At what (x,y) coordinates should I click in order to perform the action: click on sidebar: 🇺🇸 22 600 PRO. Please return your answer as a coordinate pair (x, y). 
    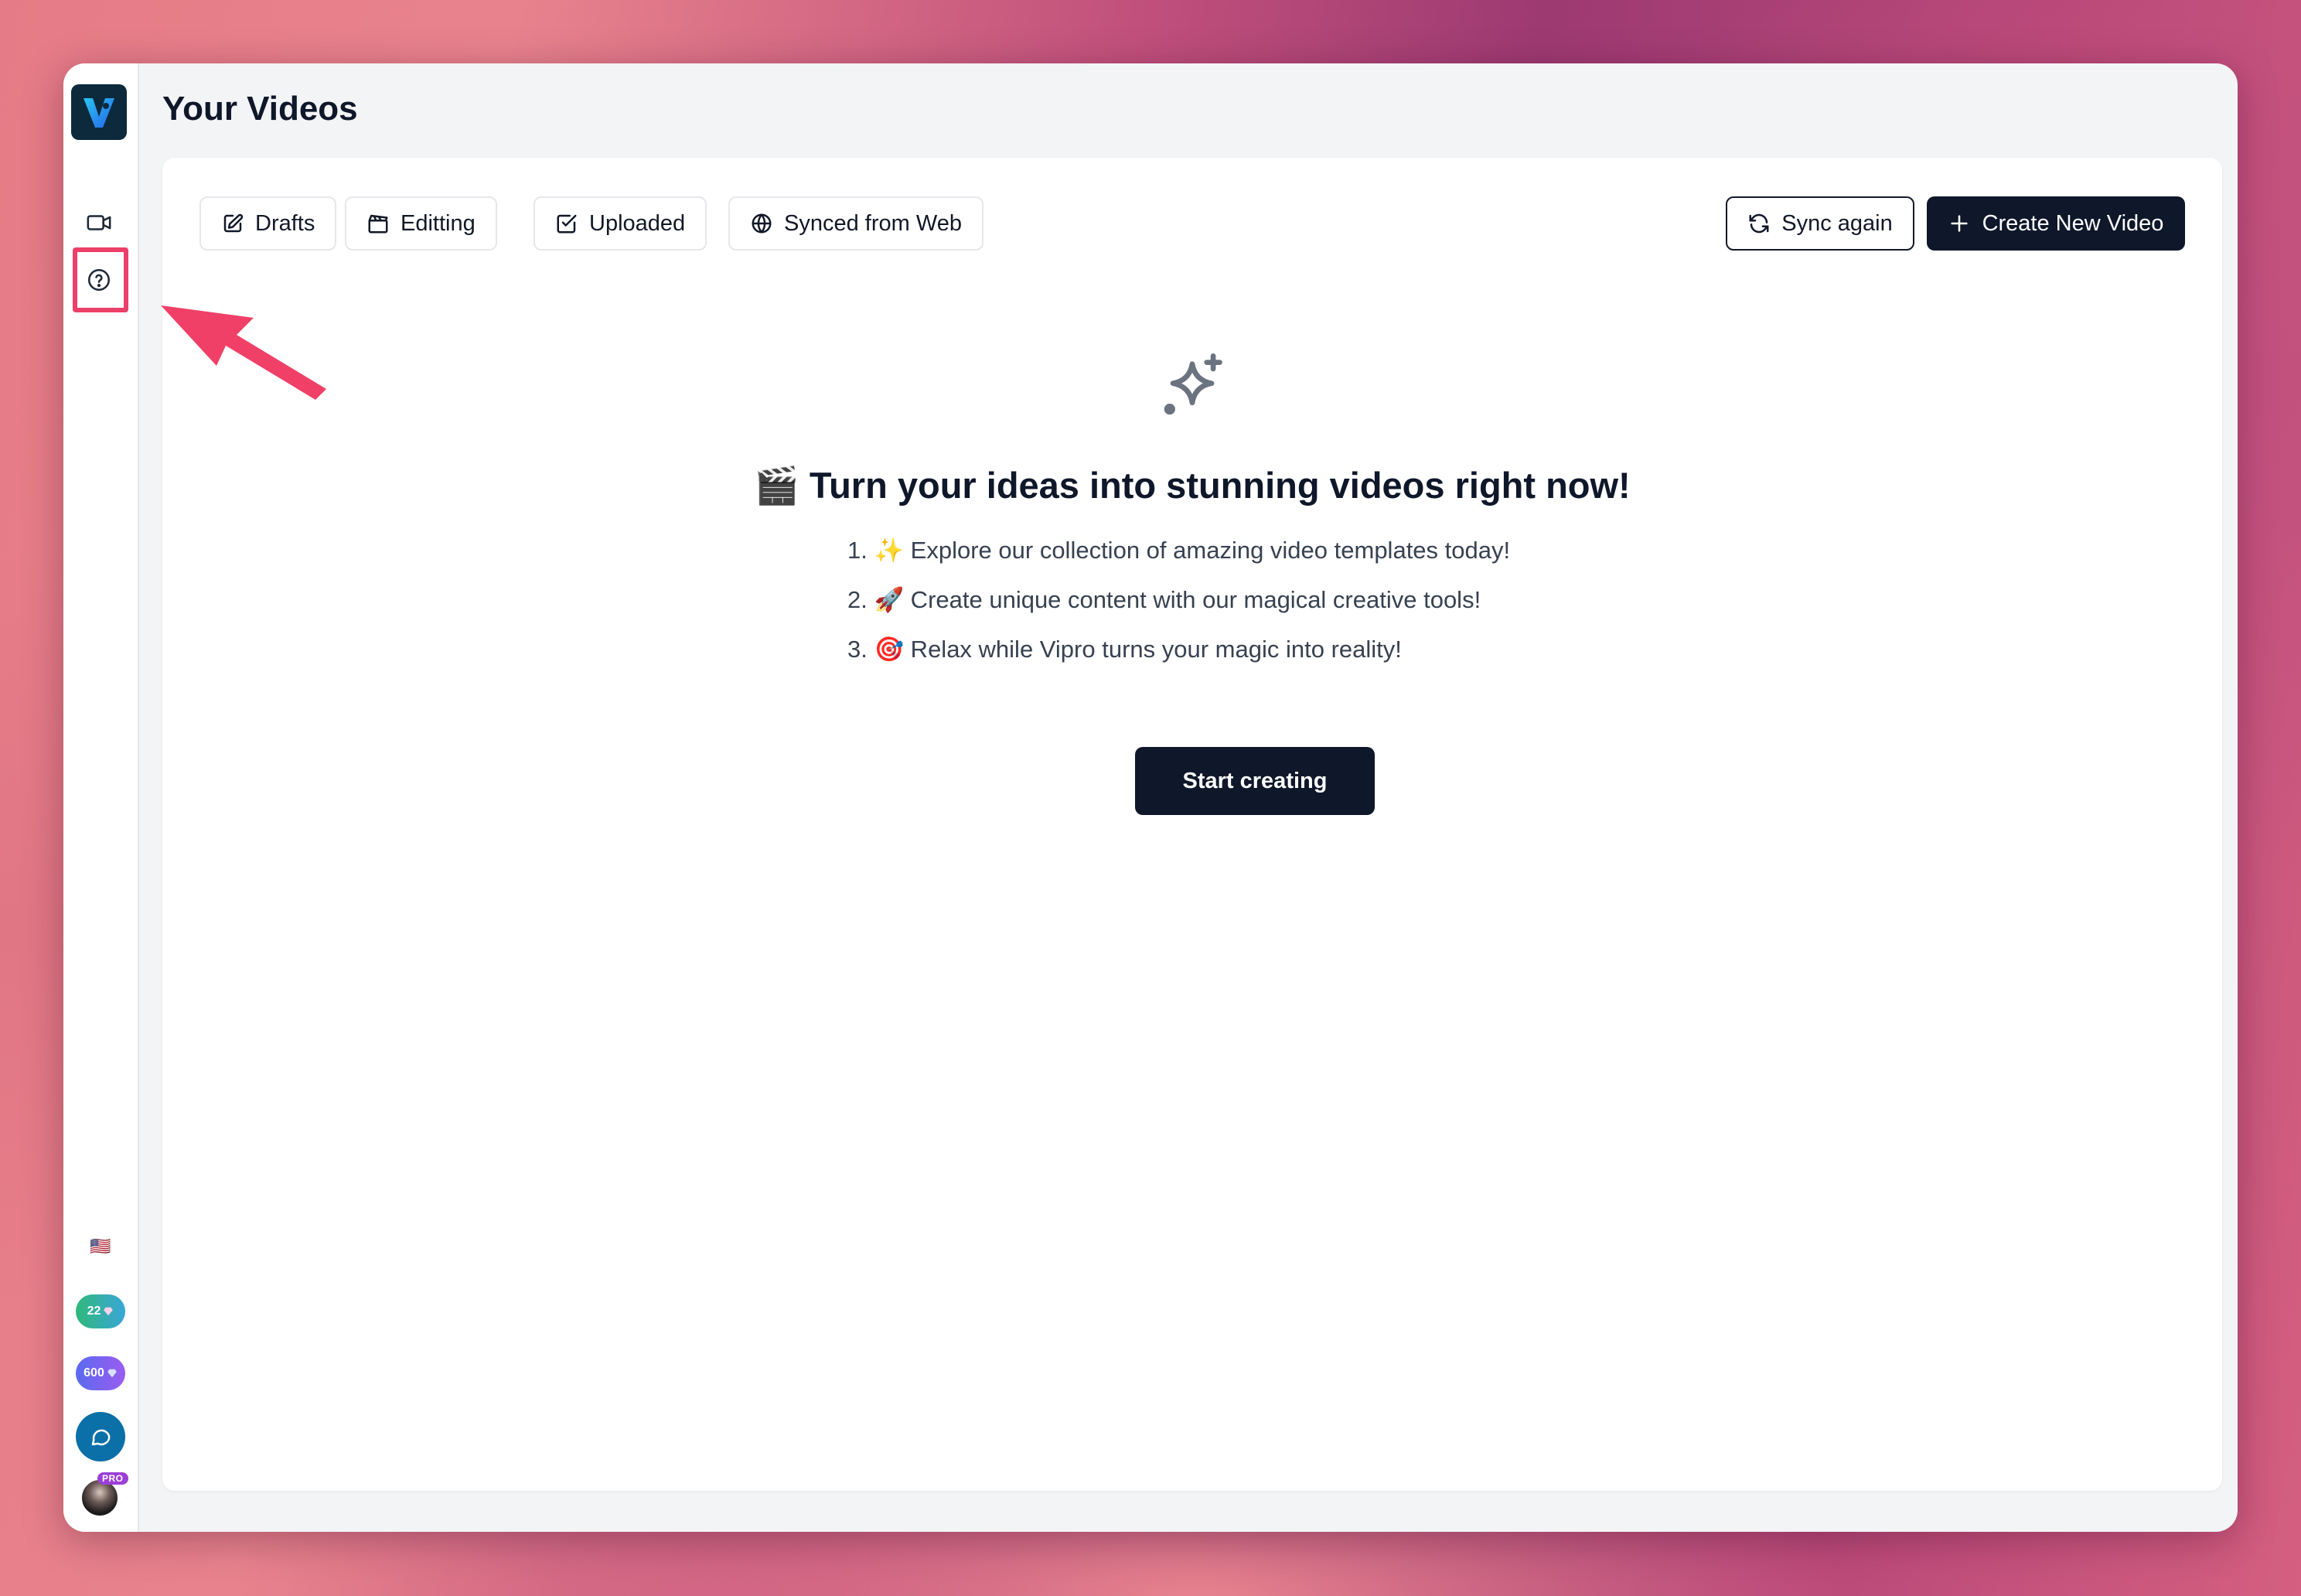
    Looking at the image, I should click on (101, 797).